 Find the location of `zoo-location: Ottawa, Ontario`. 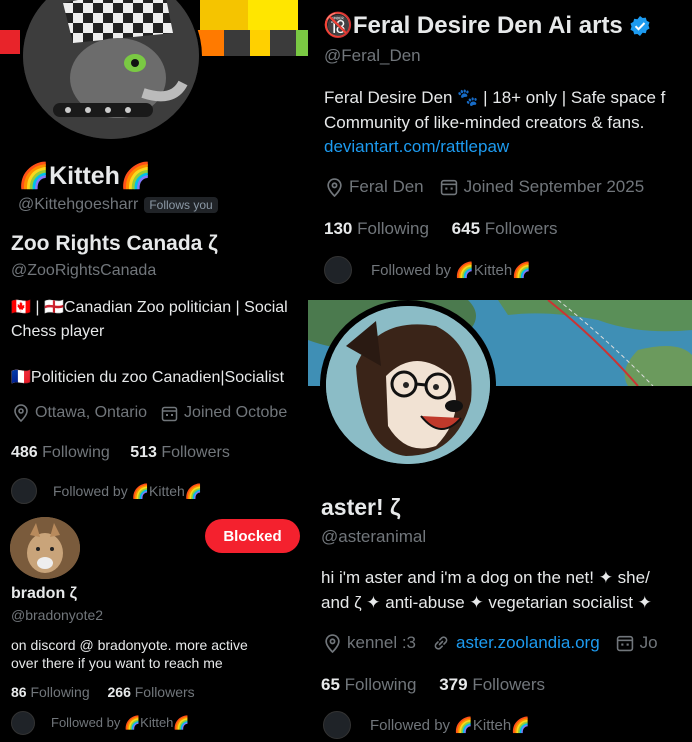

zoo-location: Ottawa, Ontario is located at coordinates (91, 412).